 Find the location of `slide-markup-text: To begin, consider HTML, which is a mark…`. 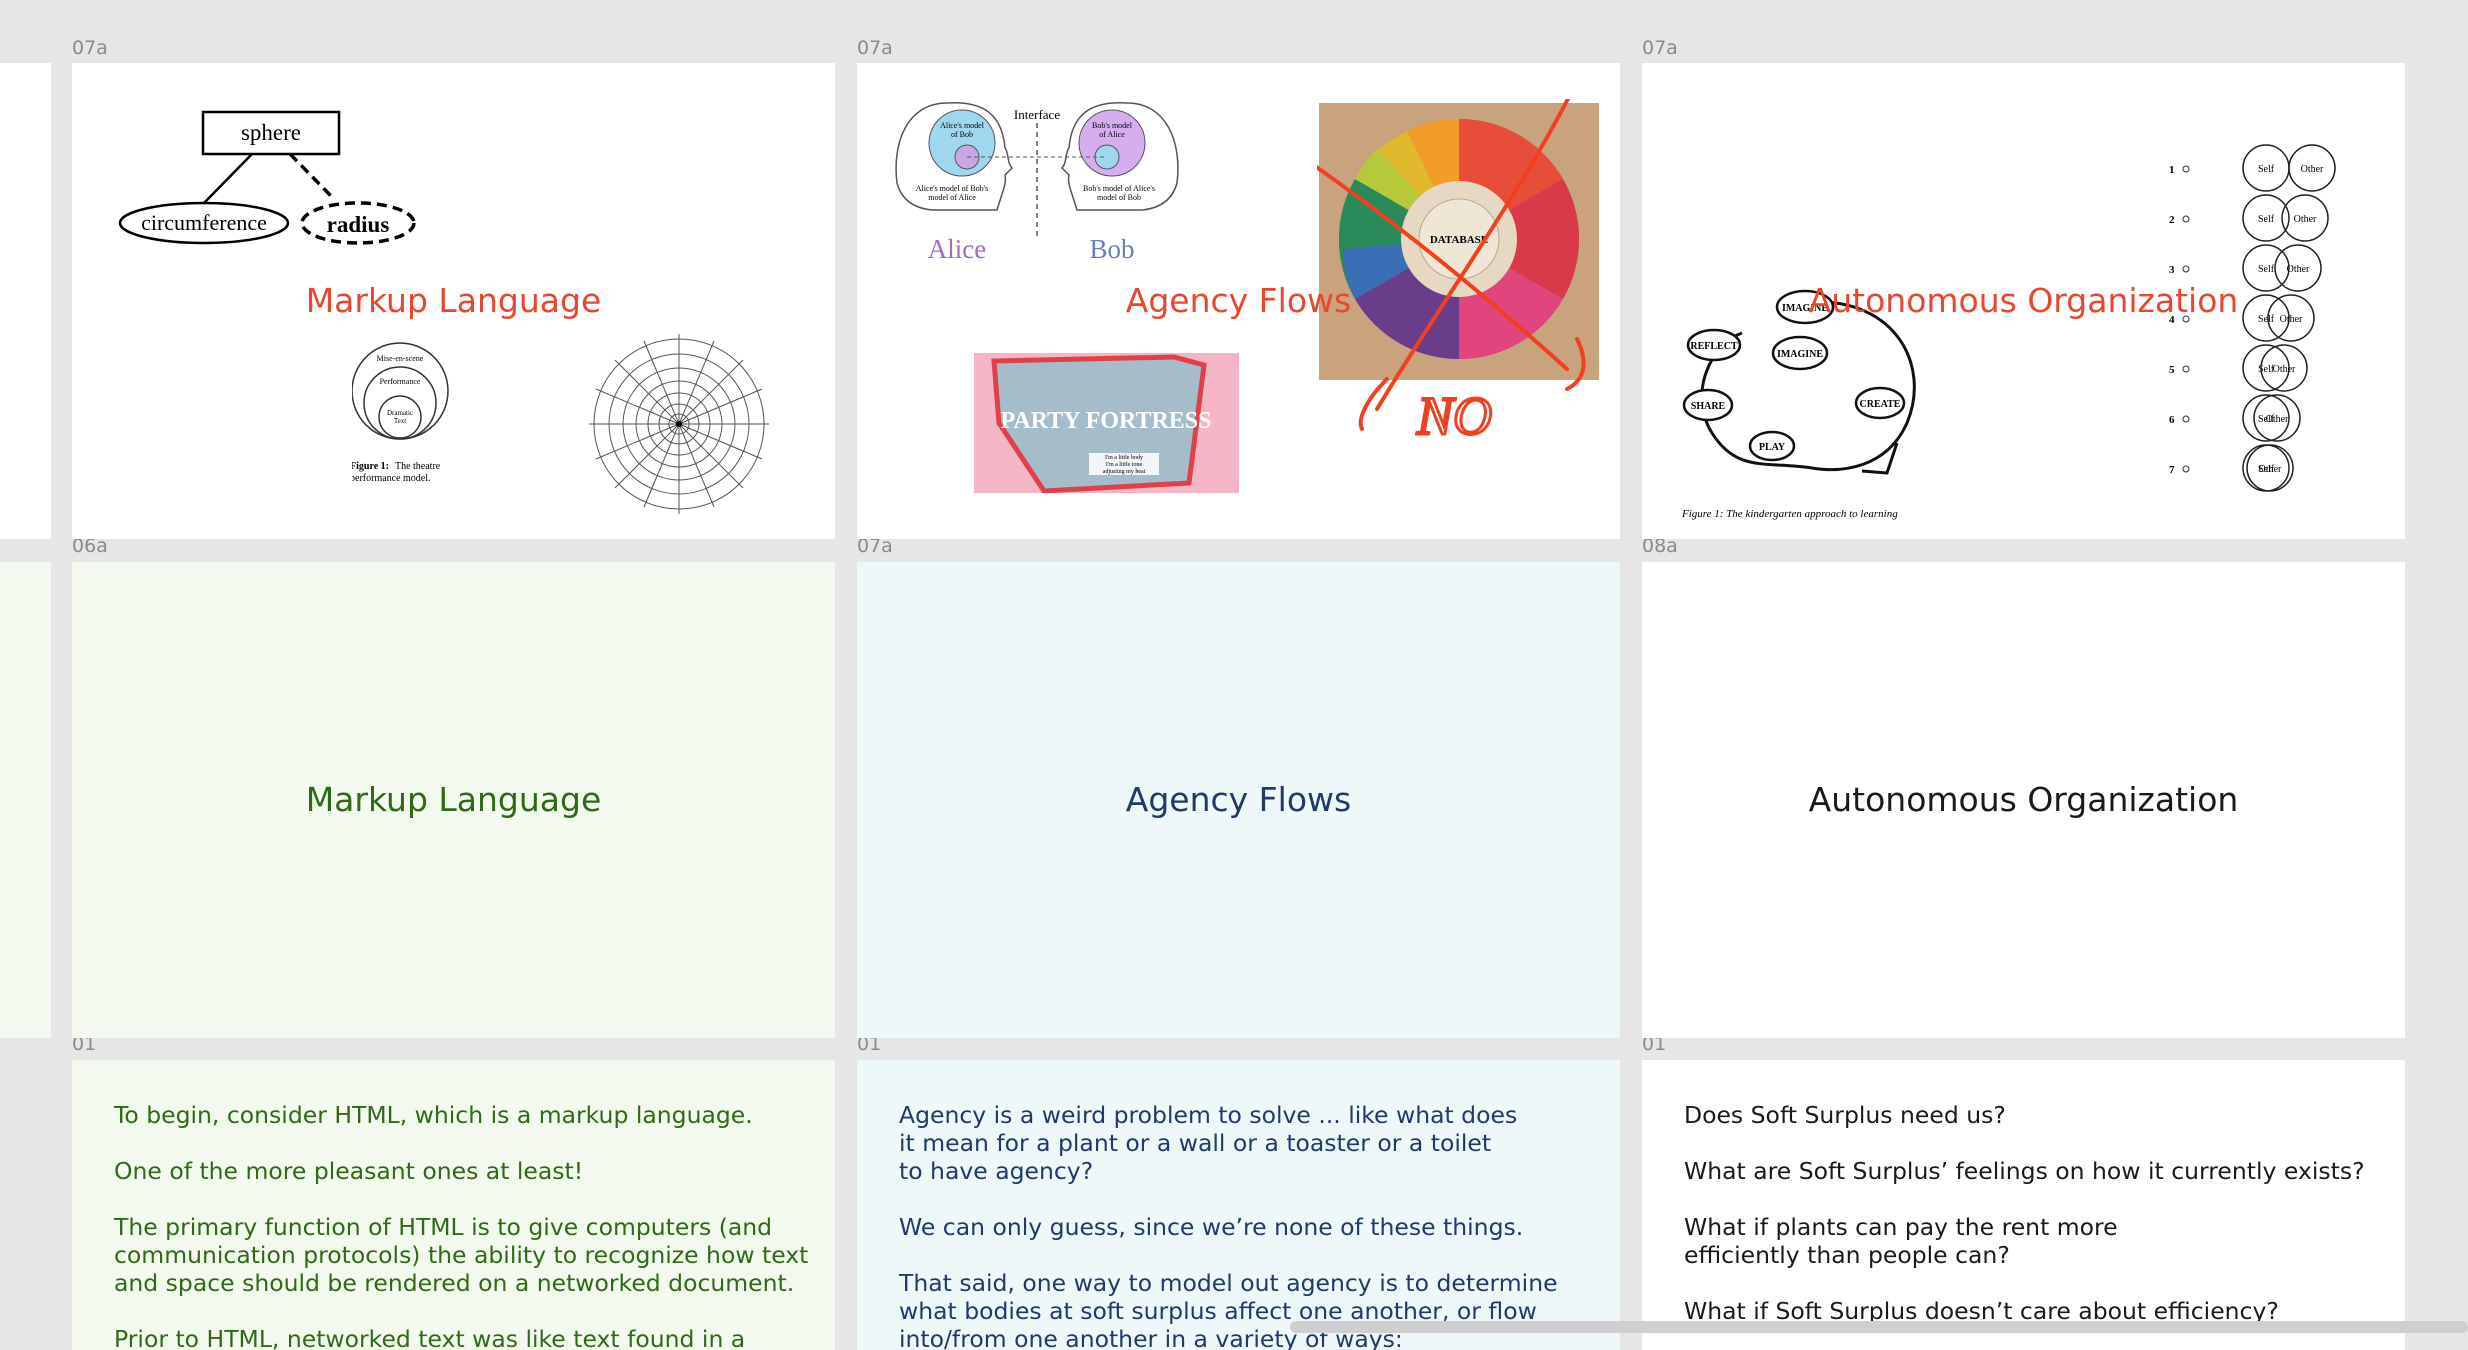

slide-markup-text: To begin, consider HTML, which is a mark… is located at coordinates (453, 1205).